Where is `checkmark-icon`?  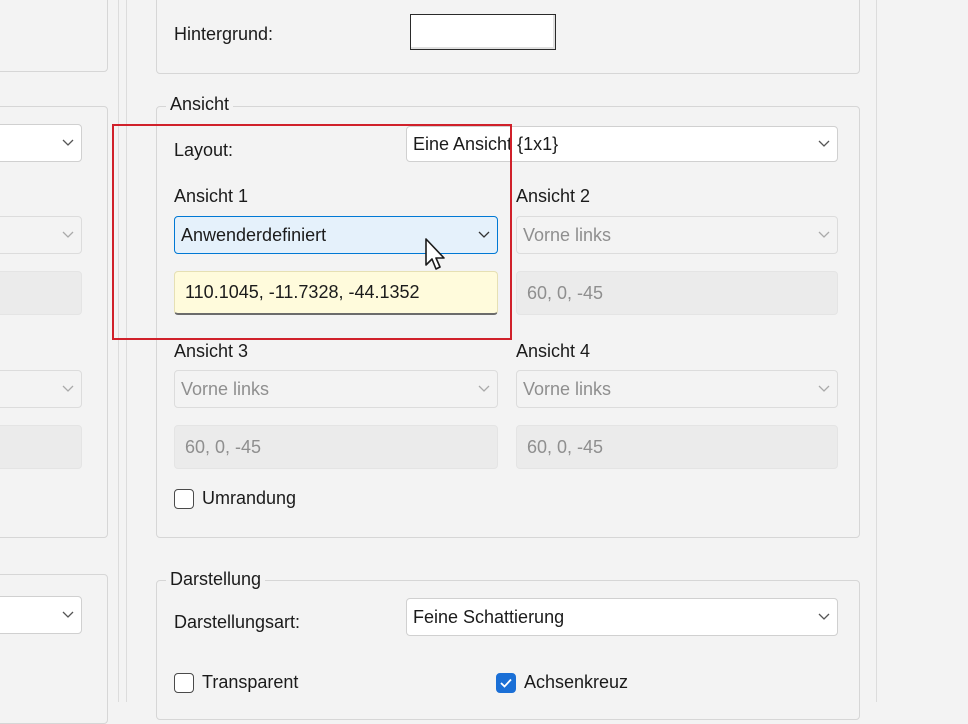 checkmark-icon is located at coordinates (506, 683).